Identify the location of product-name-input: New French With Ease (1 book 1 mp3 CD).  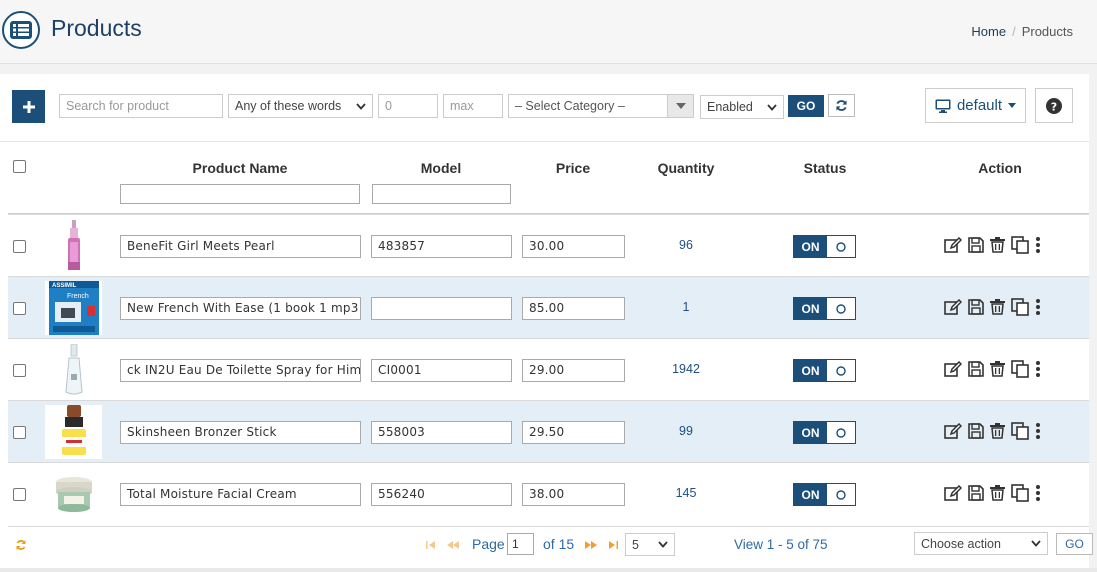
(240, 308).